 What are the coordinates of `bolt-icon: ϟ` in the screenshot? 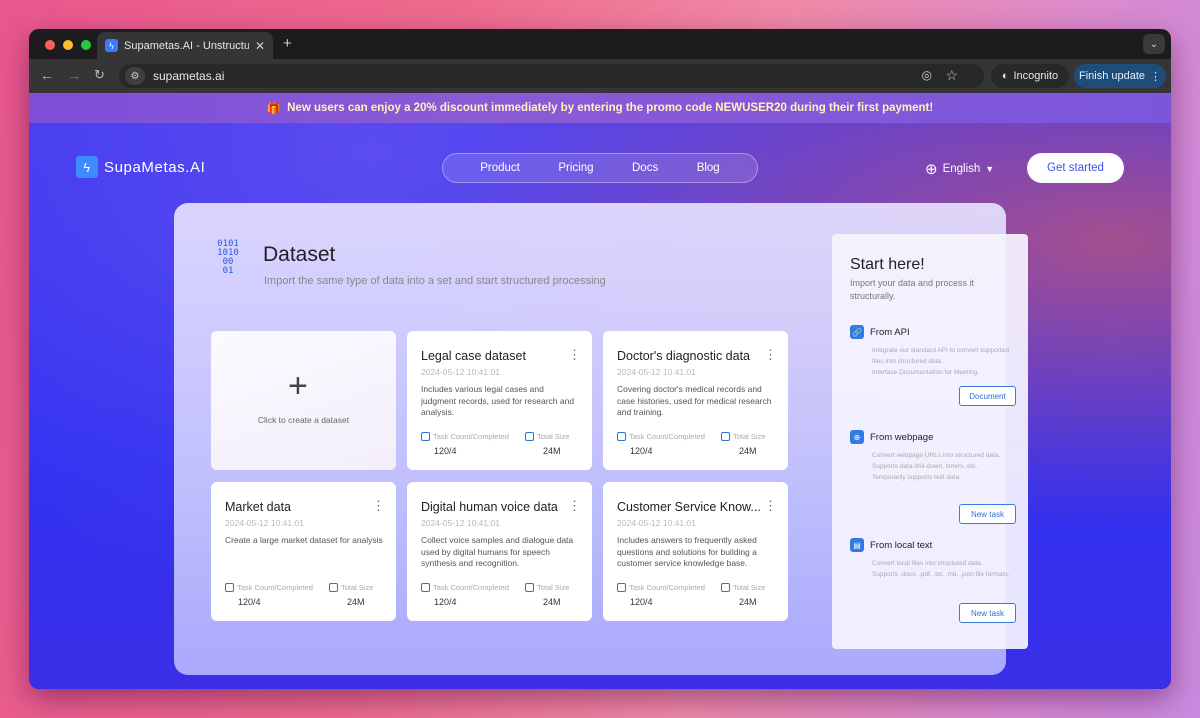 It's located at (87, 167).